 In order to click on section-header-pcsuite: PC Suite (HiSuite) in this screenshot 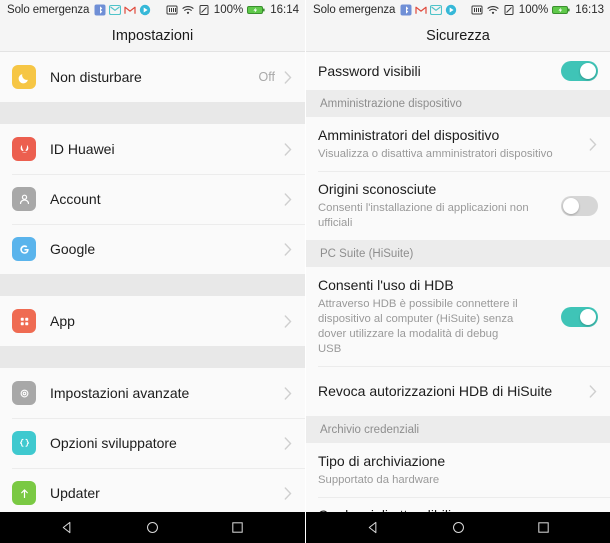, I will do `click(458, 253)`.